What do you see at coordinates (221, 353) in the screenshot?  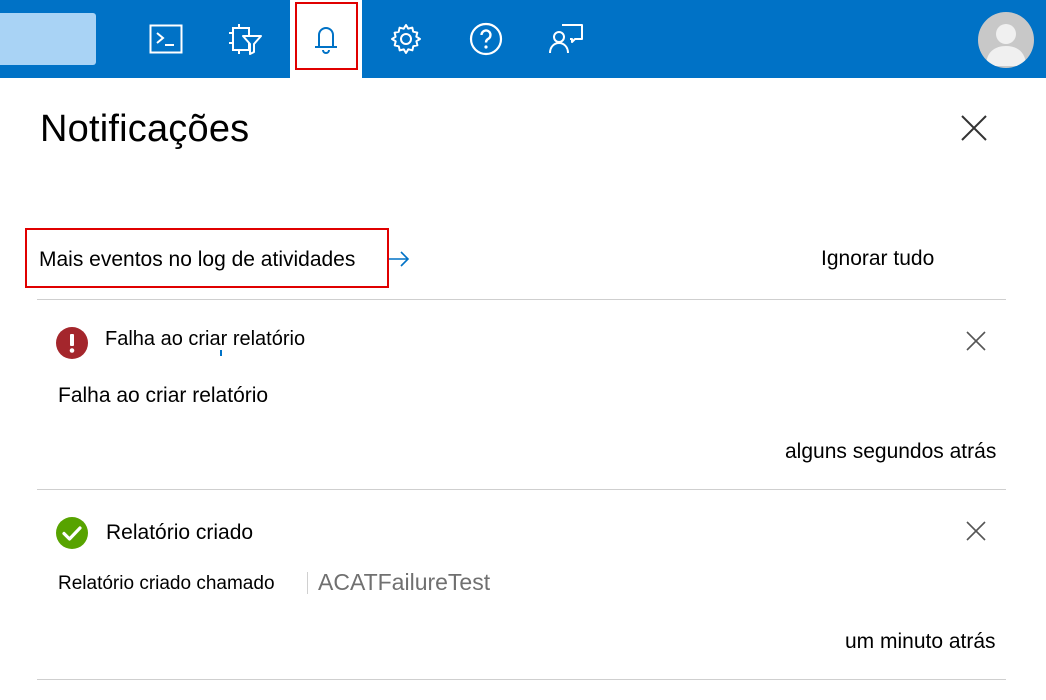 I see `text-cursor` at bounding box center [221, 353].